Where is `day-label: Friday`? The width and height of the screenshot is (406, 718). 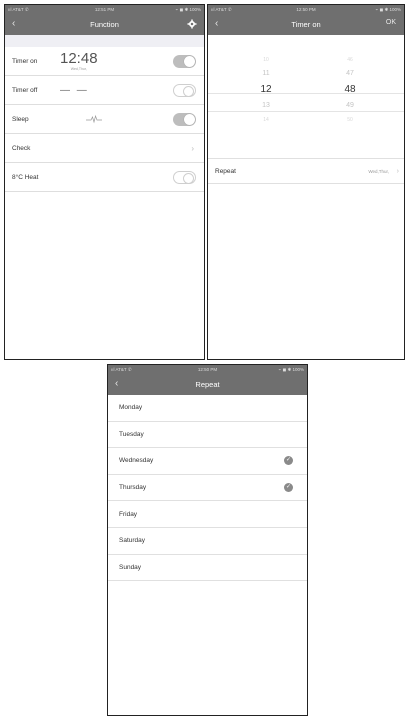
day-label: Friday is located at coordinates (128, 514).